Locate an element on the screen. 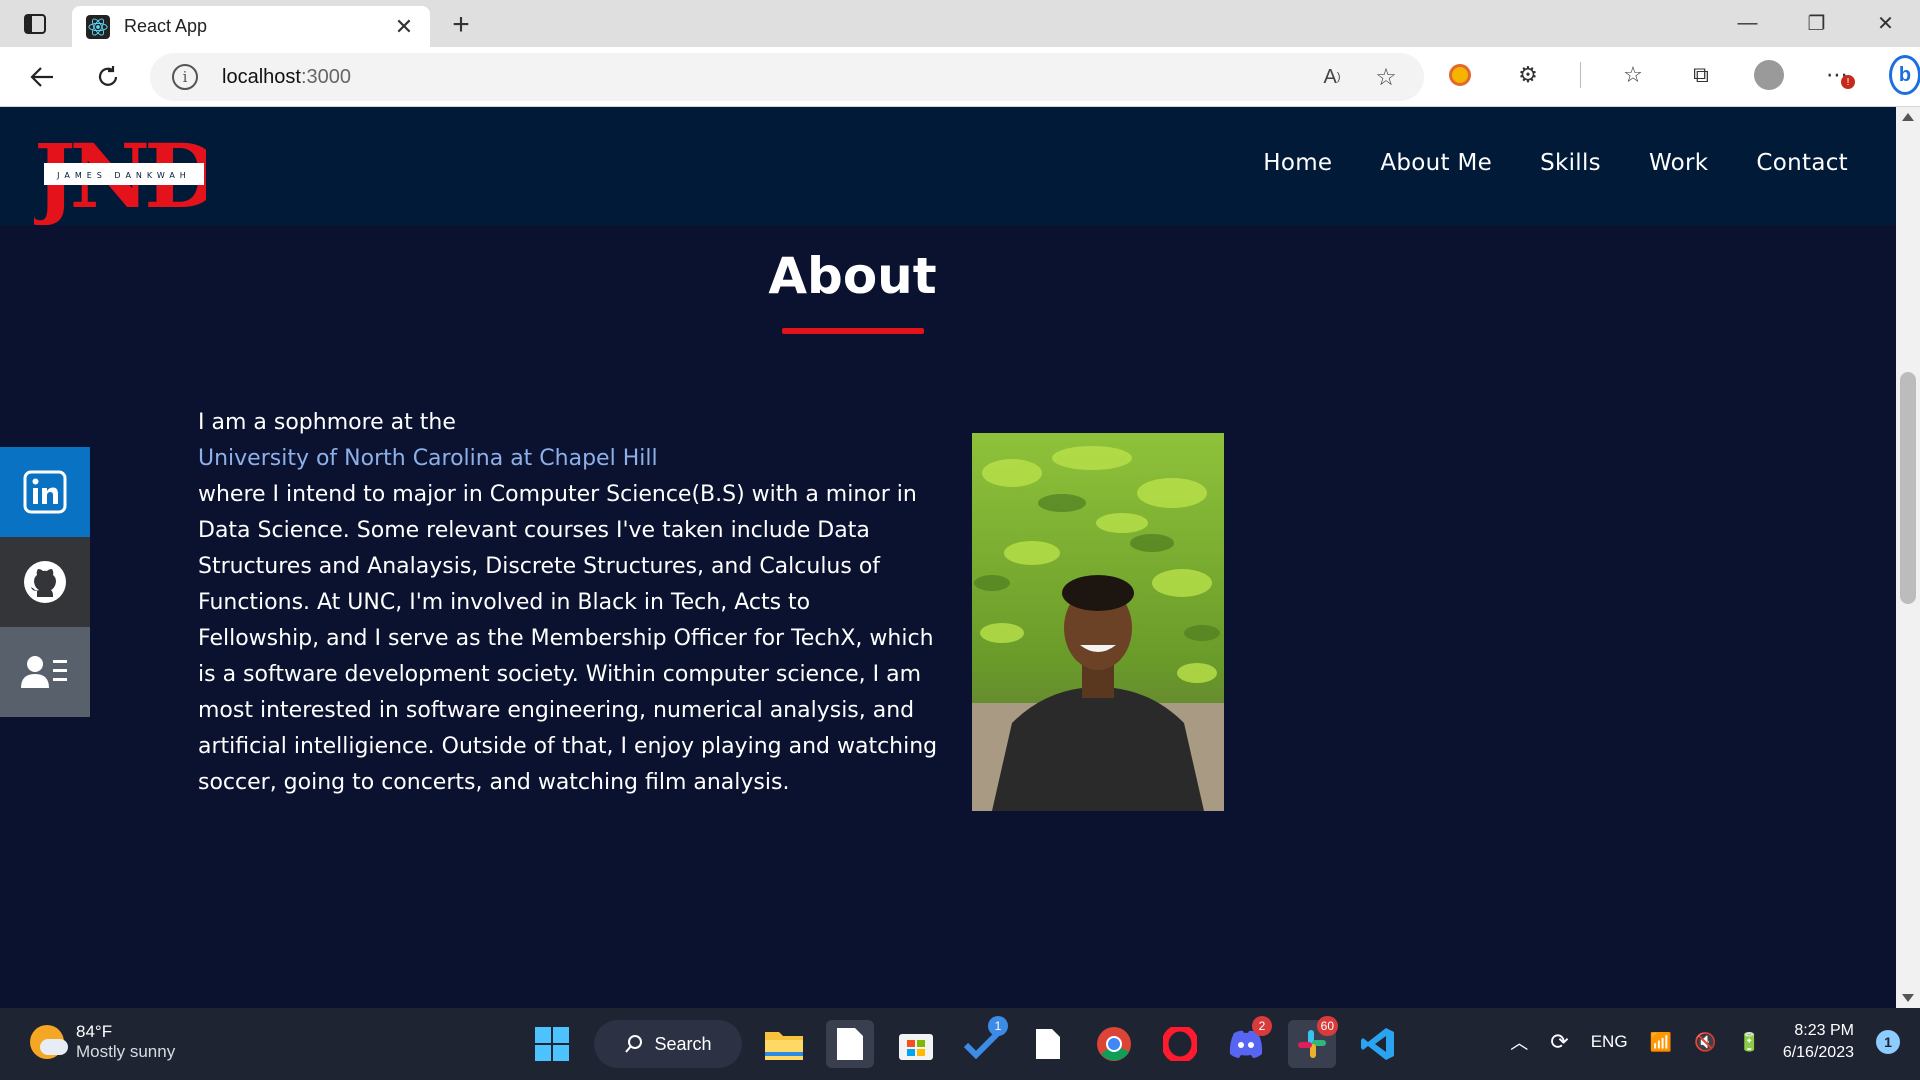 This screenshot has height=1080, width=1920. extension-flower-icon is located at coordinates (1460, 75).